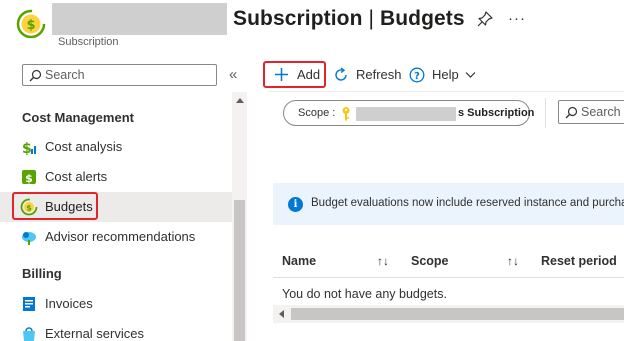  Describe the element at coordinates (517, 18) in the screenshot. I see `more-options-icon: ···` at that location.